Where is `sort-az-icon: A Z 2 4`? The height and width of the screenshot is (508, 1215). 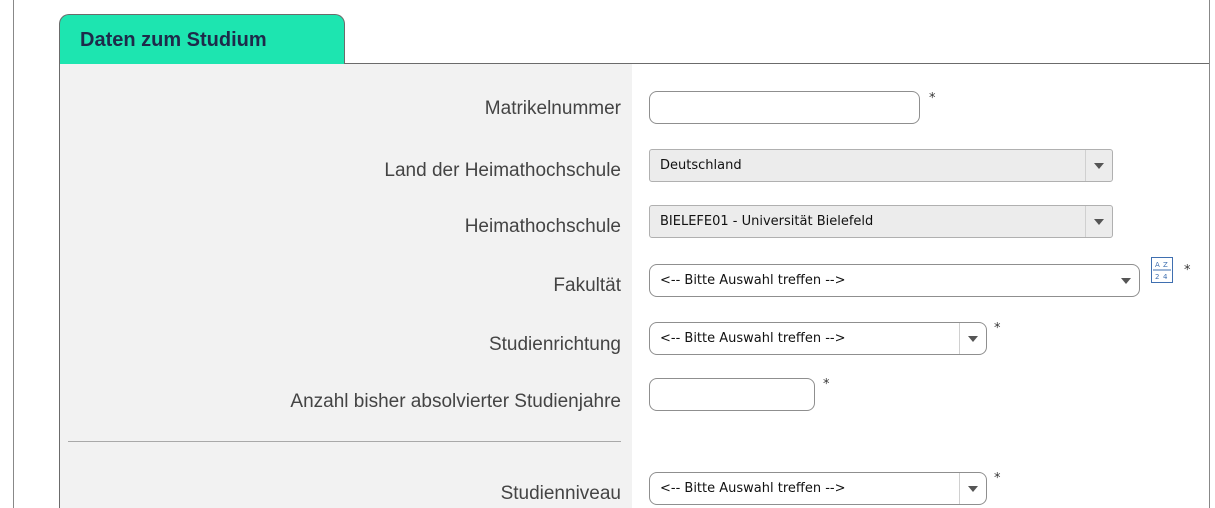 sort-az-icon: A Z 2 4 is located at coordinates (1162, 270).